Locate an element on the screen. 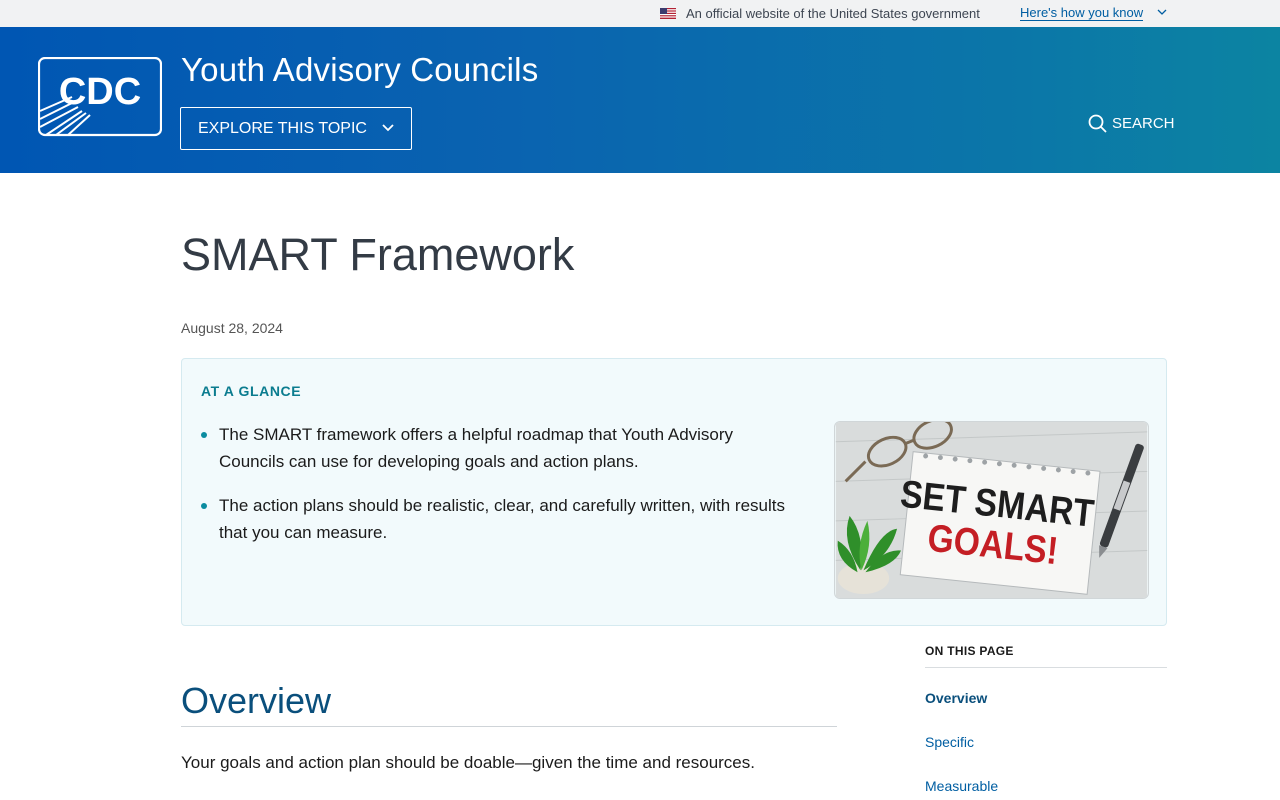 Image resolution: width=1280 pixels, height=800 pixels. search-icon is located at coordinates (1097, 123).